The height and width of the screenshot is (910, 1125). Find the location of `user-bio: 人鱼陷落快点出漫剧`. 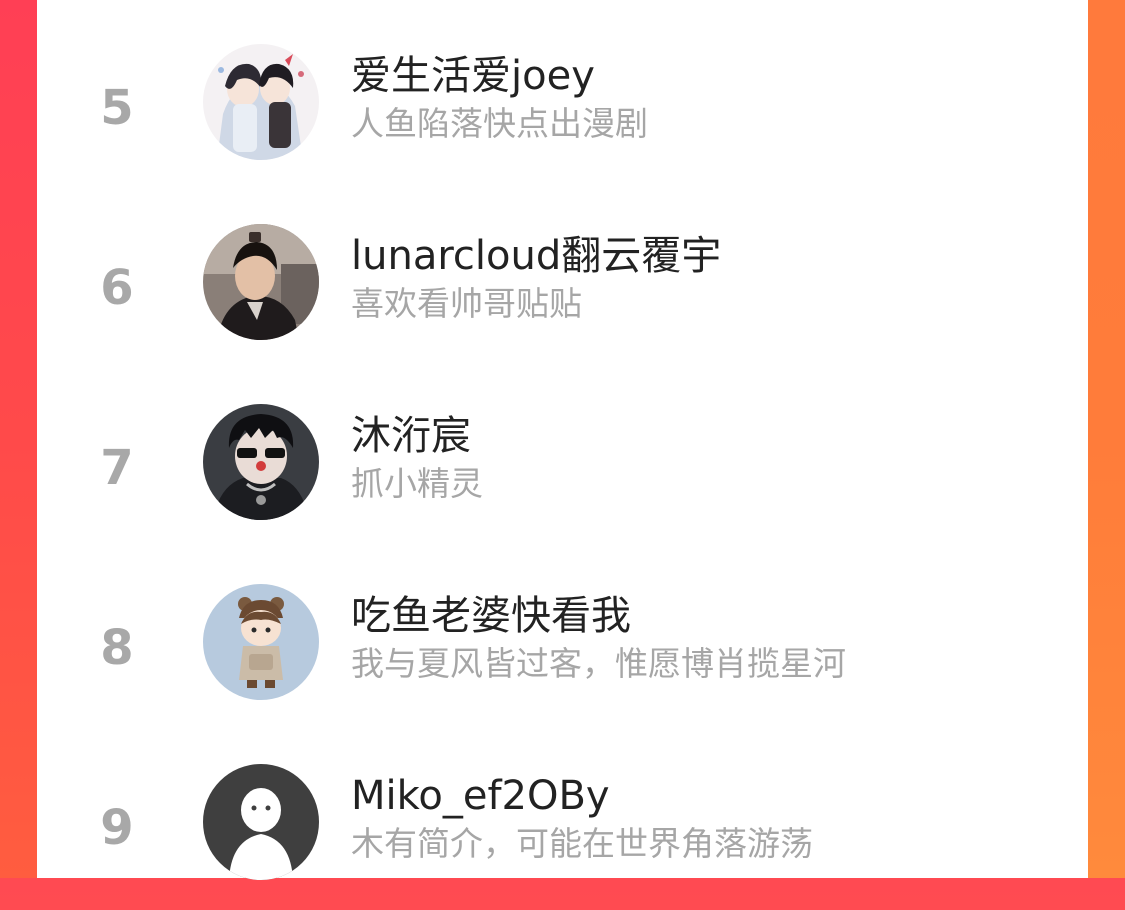

user-bio: 人鱼陷落快点出漫剧 is located at coordinates (499, 123).